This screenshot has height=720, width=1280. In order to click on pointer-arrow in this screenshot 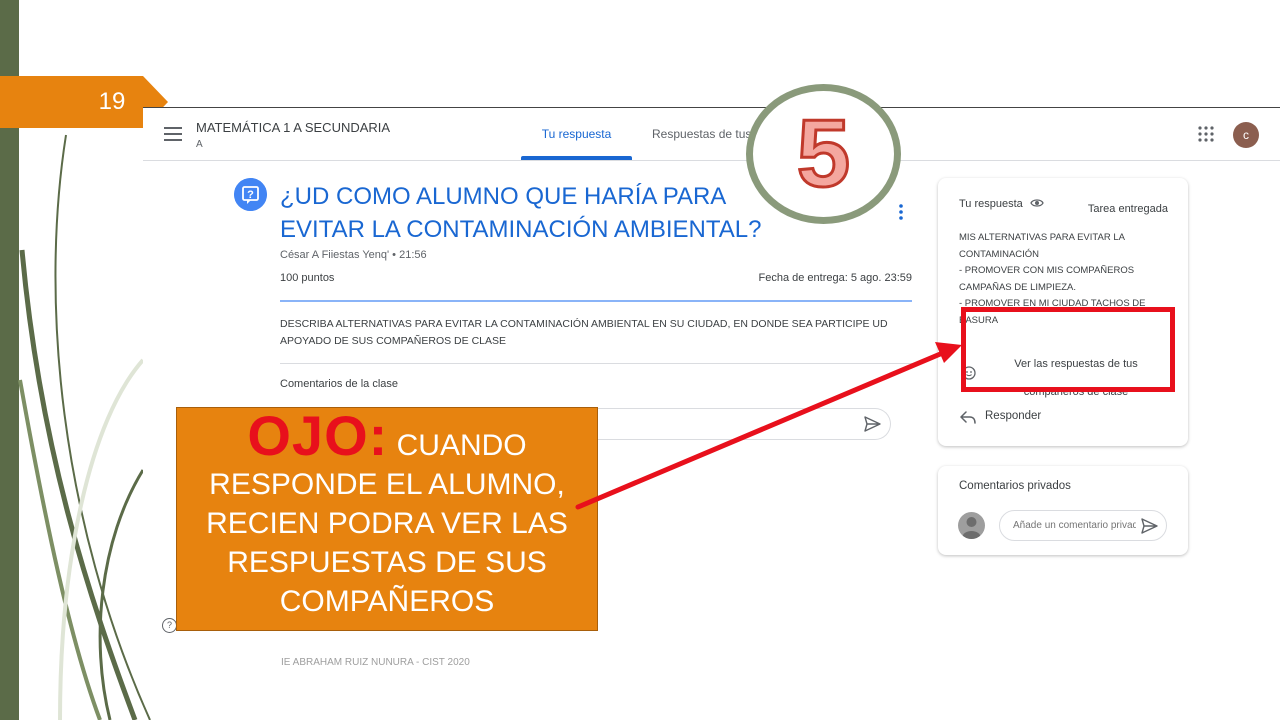, I will do `click(768, 426)`.